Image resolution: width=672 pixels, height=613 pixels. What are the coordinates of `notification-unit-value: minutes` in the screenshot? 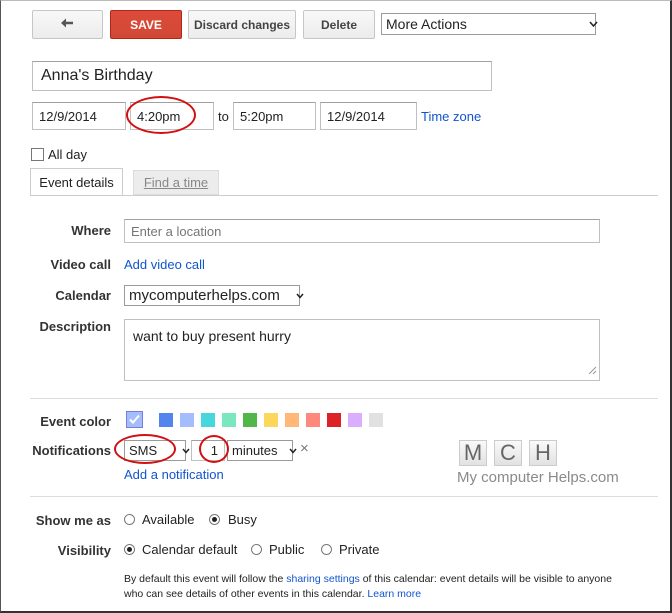 It's located at (255, 450).